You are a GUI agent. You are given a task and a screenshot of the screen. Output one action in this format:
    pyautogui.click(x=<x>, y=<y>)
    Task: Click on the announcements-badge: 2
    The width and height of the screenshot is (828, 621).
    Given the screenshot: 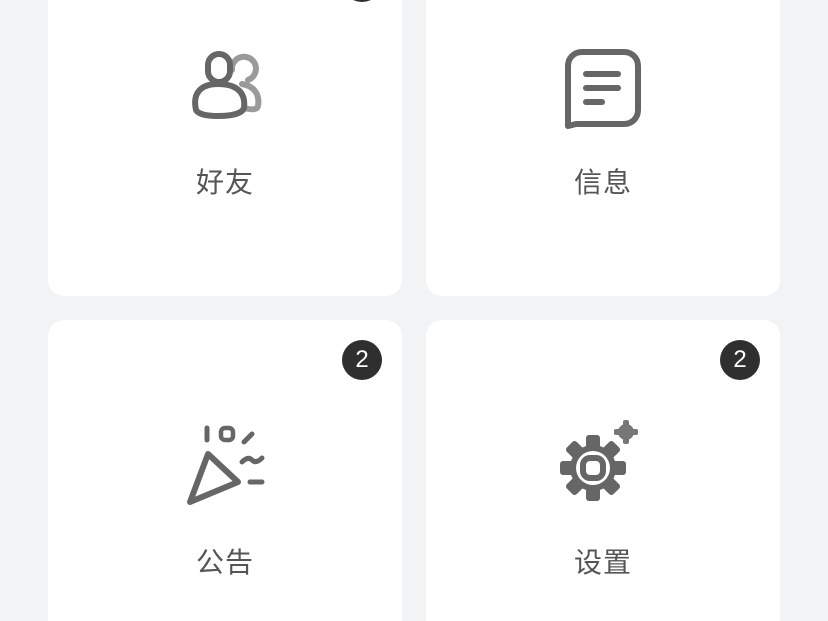 What is the action you would take?
    pyautogui.click(x=362, y=360)
    